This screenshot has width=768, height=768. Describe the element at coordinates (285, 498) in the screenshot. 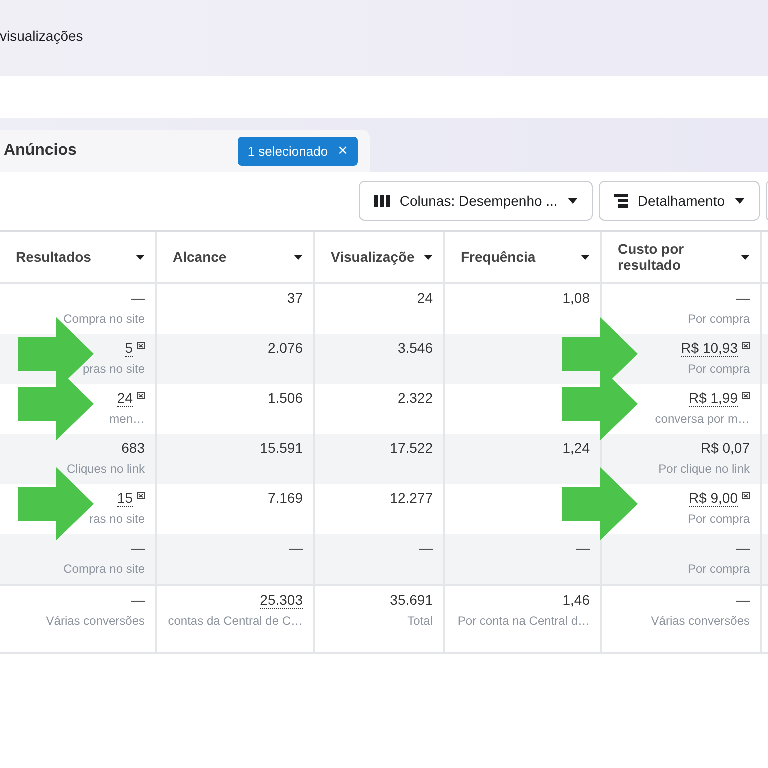

I see `cell-value: 7.169` at that location.